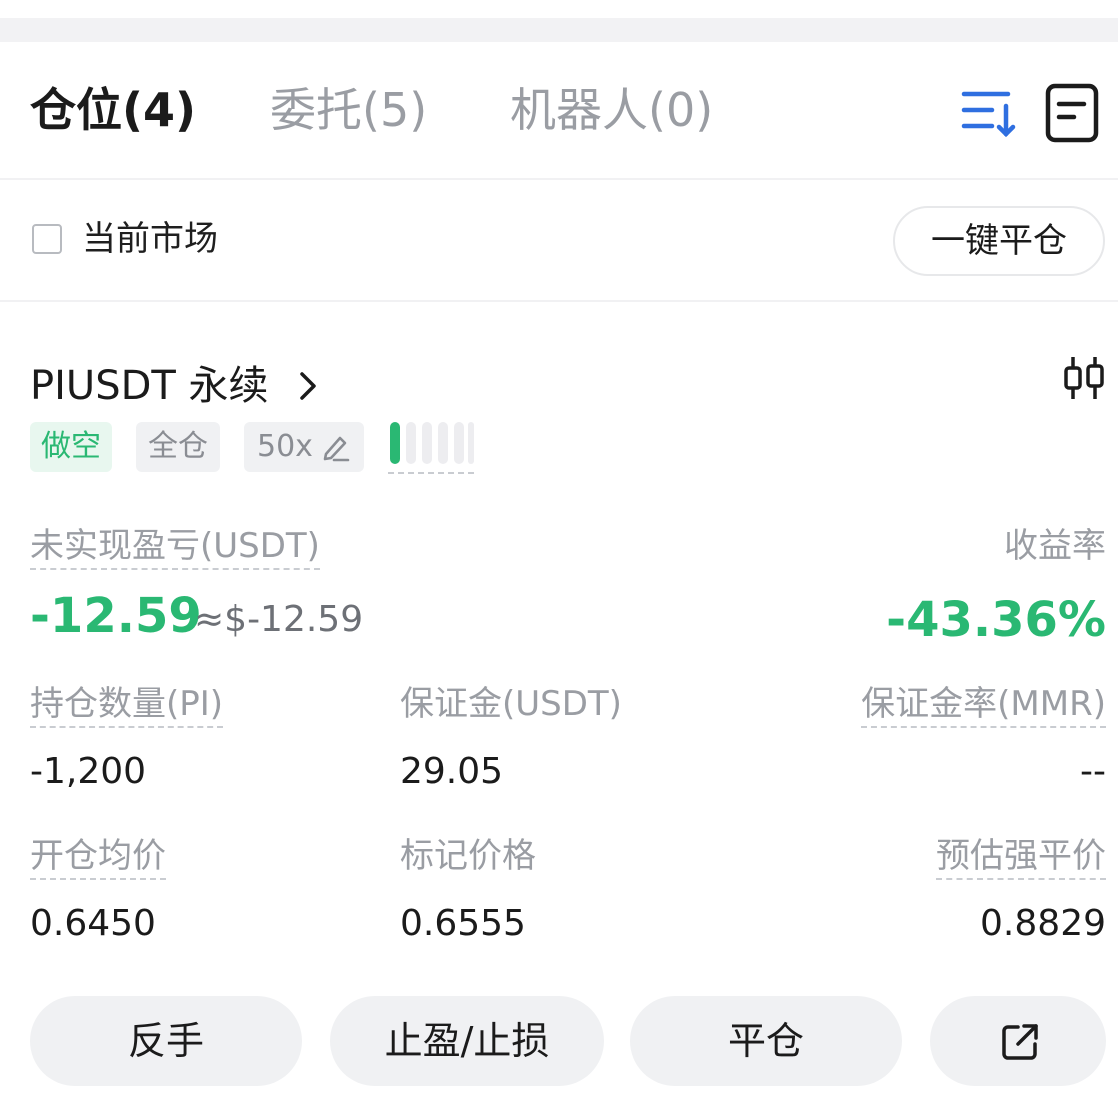 The width and height of the screenshot is (1118, 1111). Describe the element at coordinates (468, 856) in the screenshot. I see `mark-price-label: 标记价格` at that location.